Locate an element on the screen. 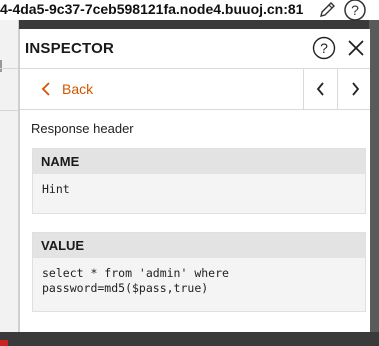 The image size is (379, 346). value-header: VALUE is located at coordinates (199, 245).